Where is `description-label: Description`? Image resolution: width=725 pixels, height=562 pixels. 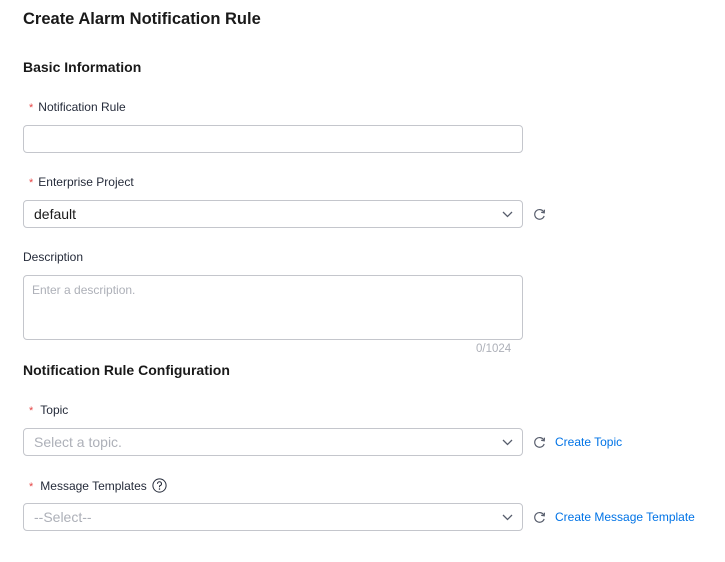 description-label: Description is located at coordinates (53, 257).